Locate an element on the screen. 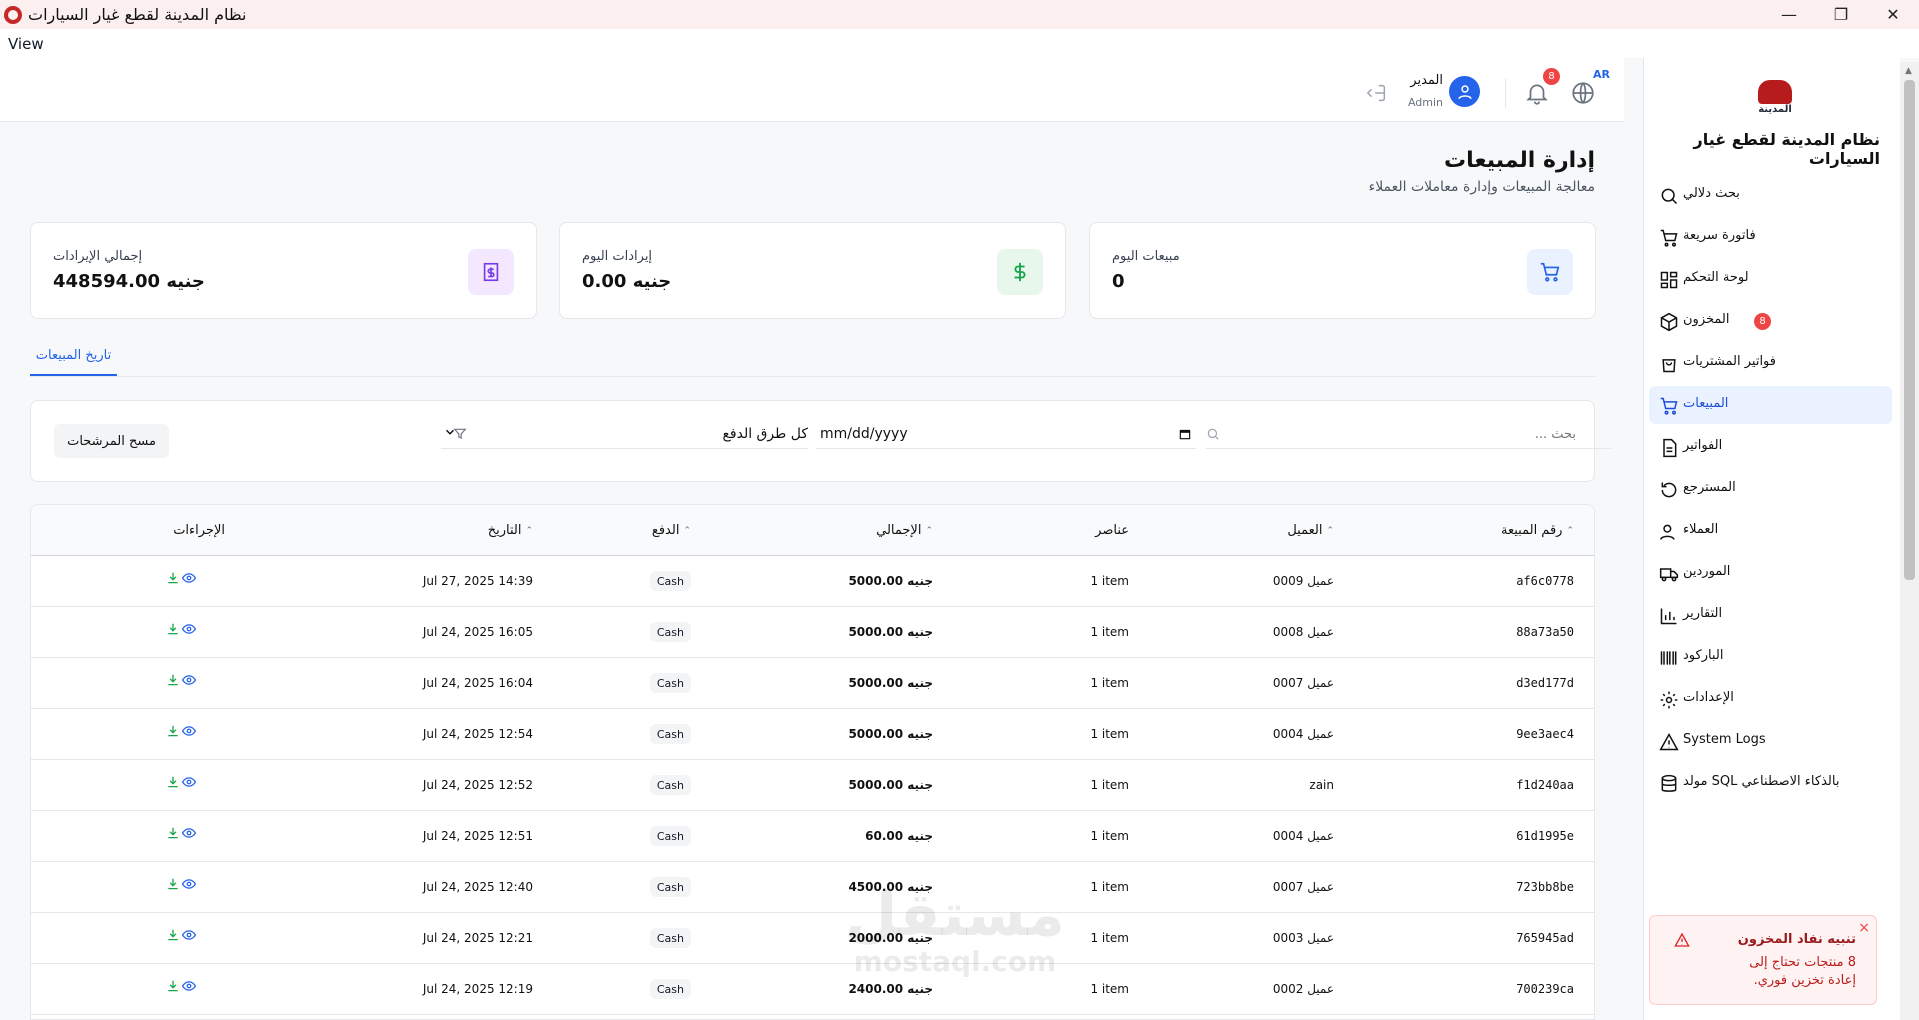 The height and width of the screenshot is (1020, 1919). close-button: ✕ is located at coordinates (1893, 14).